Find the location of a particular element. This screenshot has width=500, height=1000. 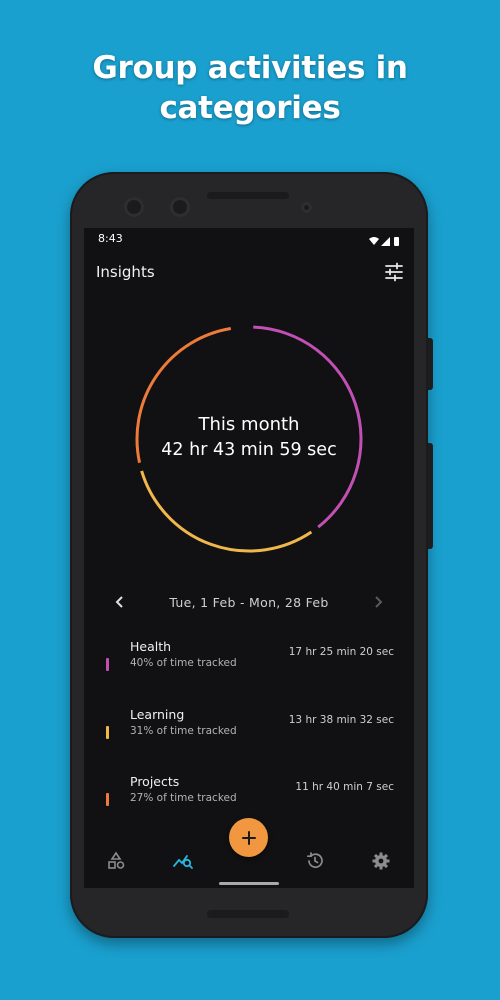

proximity-sensor is located at coordinates (306, 207).